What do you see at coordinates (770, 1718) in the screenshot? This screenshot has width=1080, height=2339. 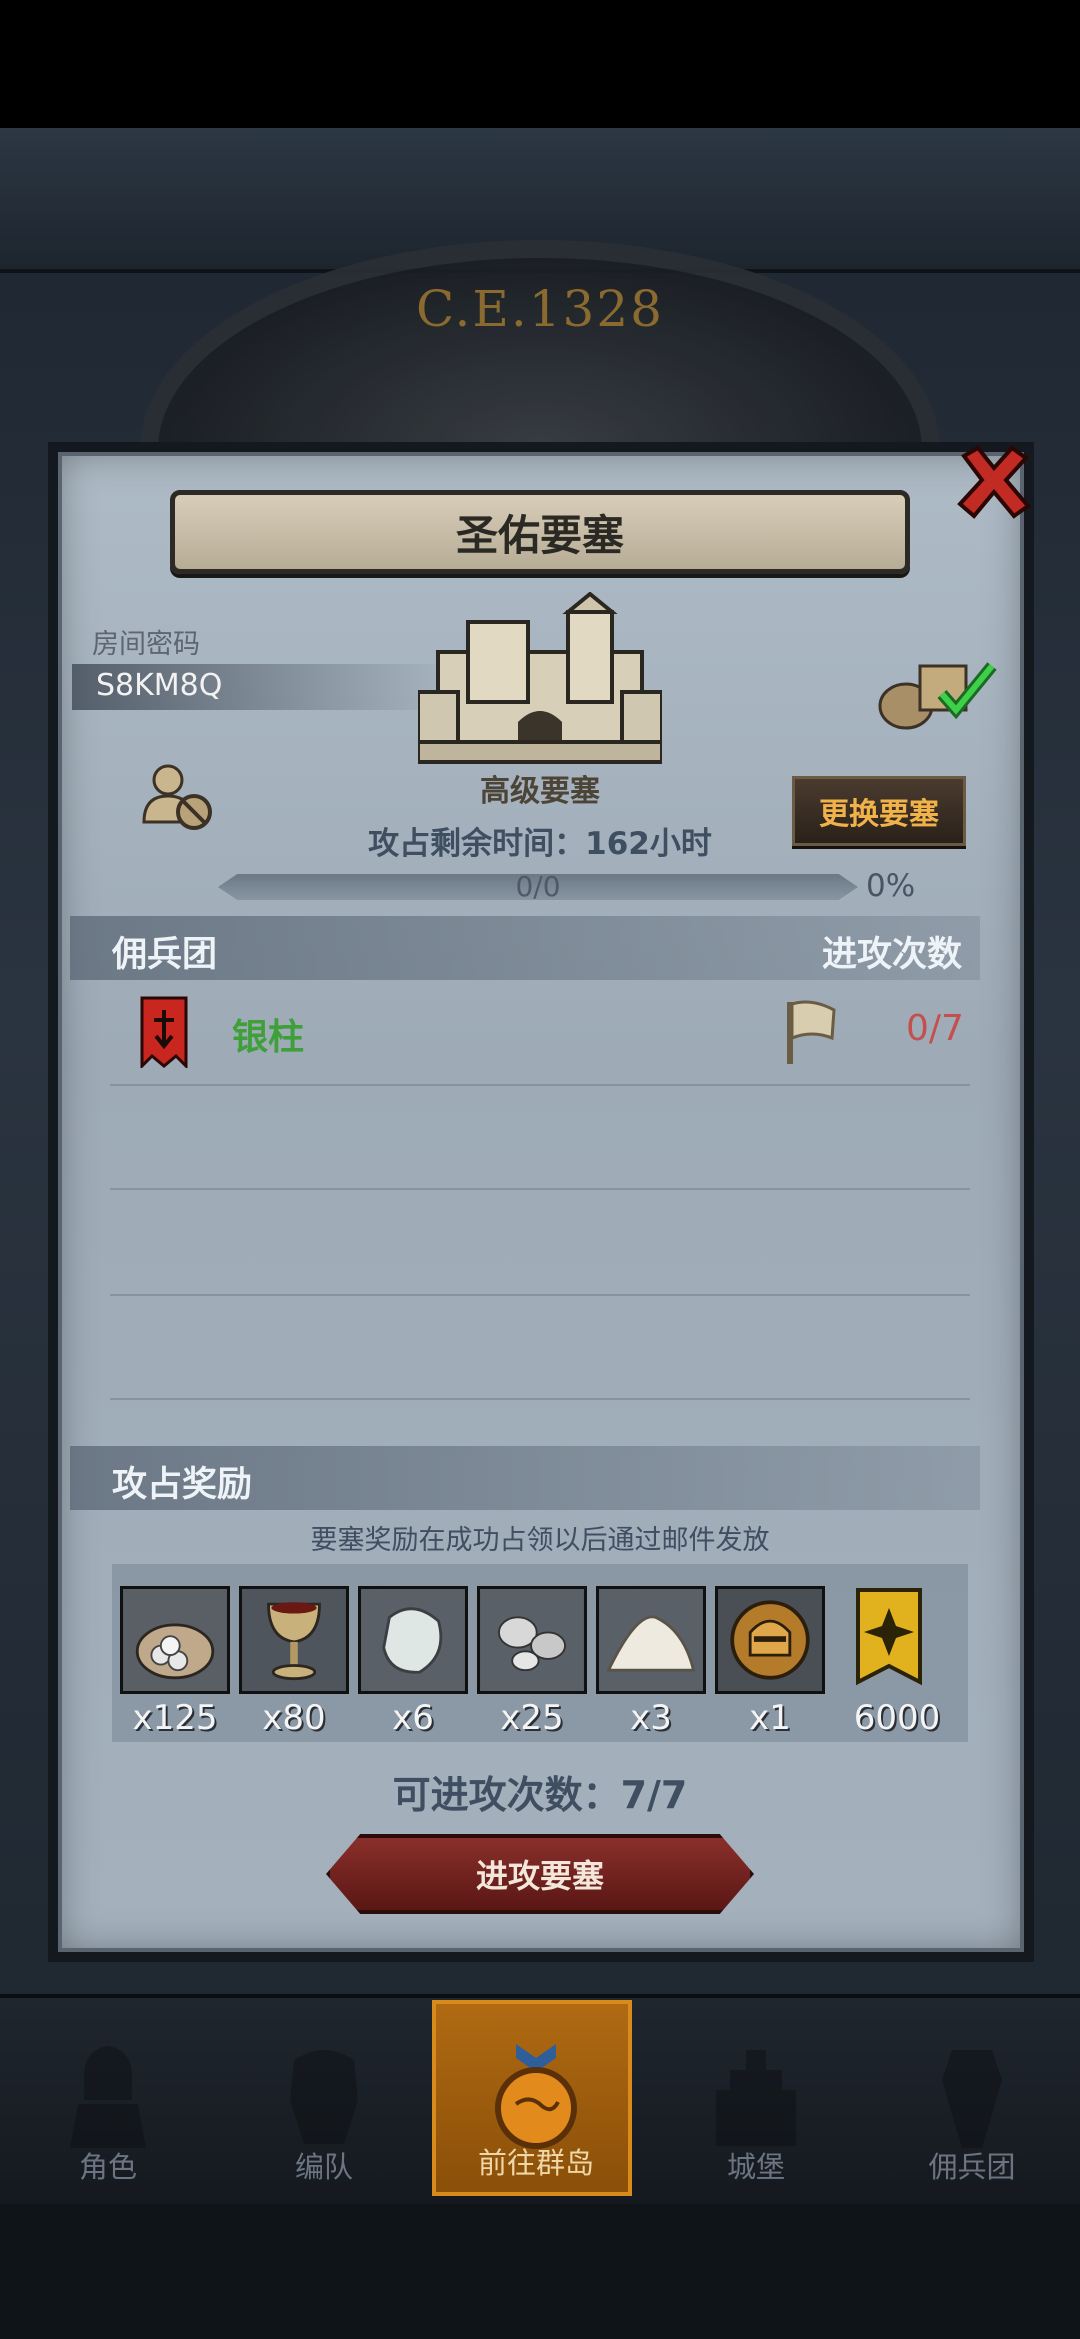 I see `reward-quantity: x1` at bounding box center [770, 1718].